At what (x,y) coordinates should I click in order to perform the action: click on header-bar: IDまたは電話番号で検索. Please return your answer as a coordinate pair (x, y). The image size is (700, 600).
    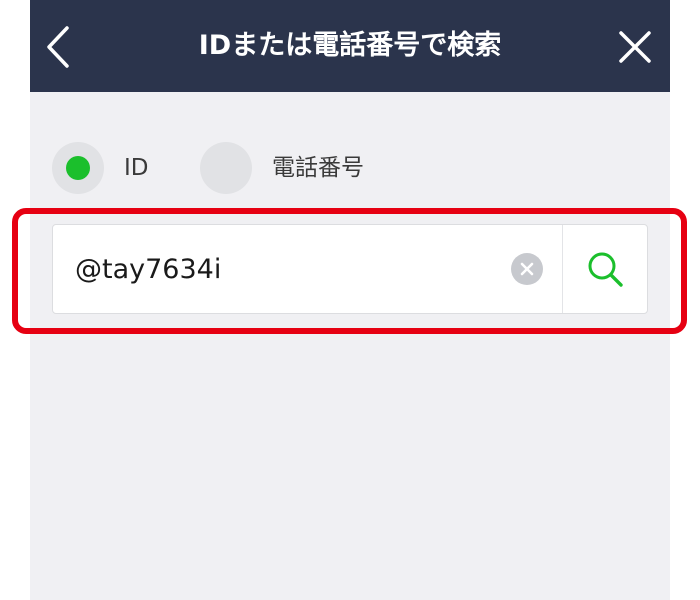
    Looking at the image, I should click on (350, 46).